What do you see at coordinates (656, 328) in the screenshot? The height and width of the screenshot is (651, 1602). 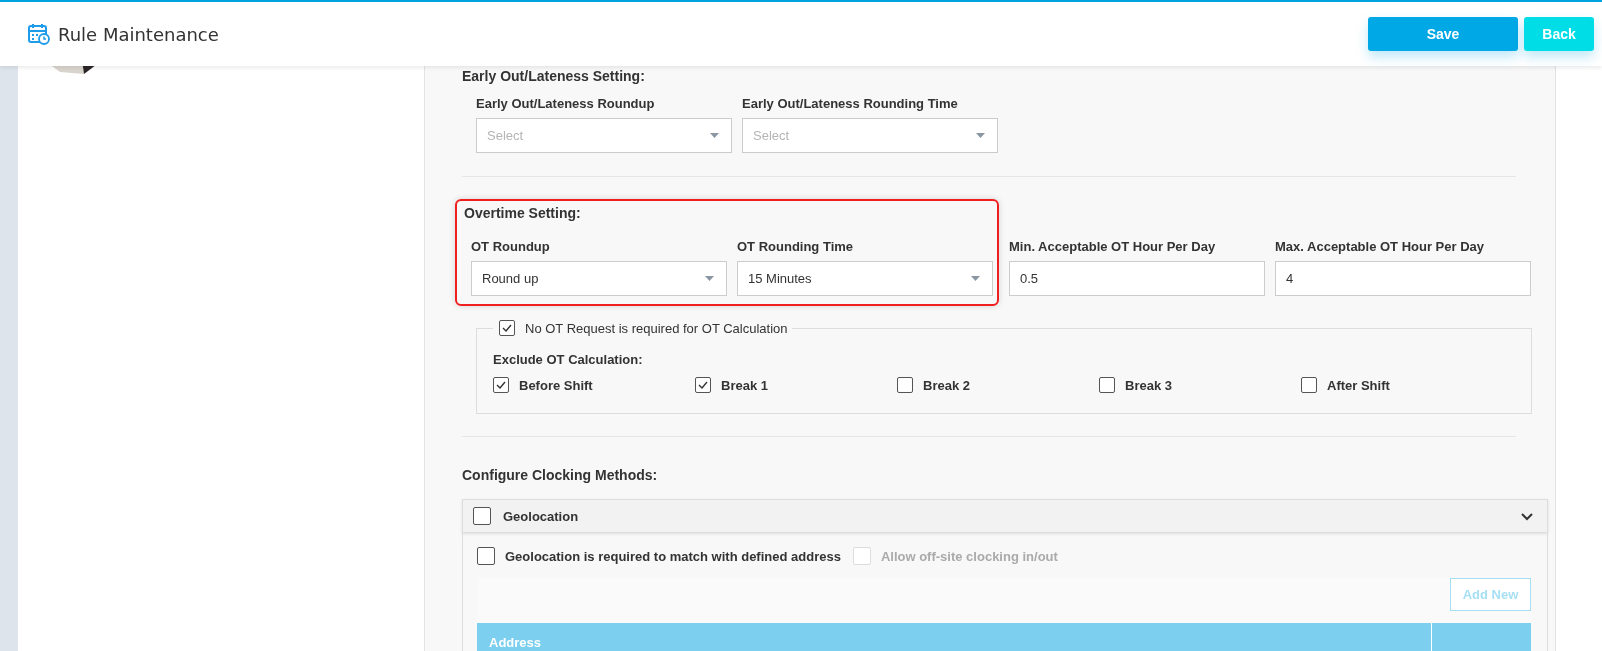 I see `checkbox-label: No OT Request is required for OT Calculation` at bounding box center [656, 328].